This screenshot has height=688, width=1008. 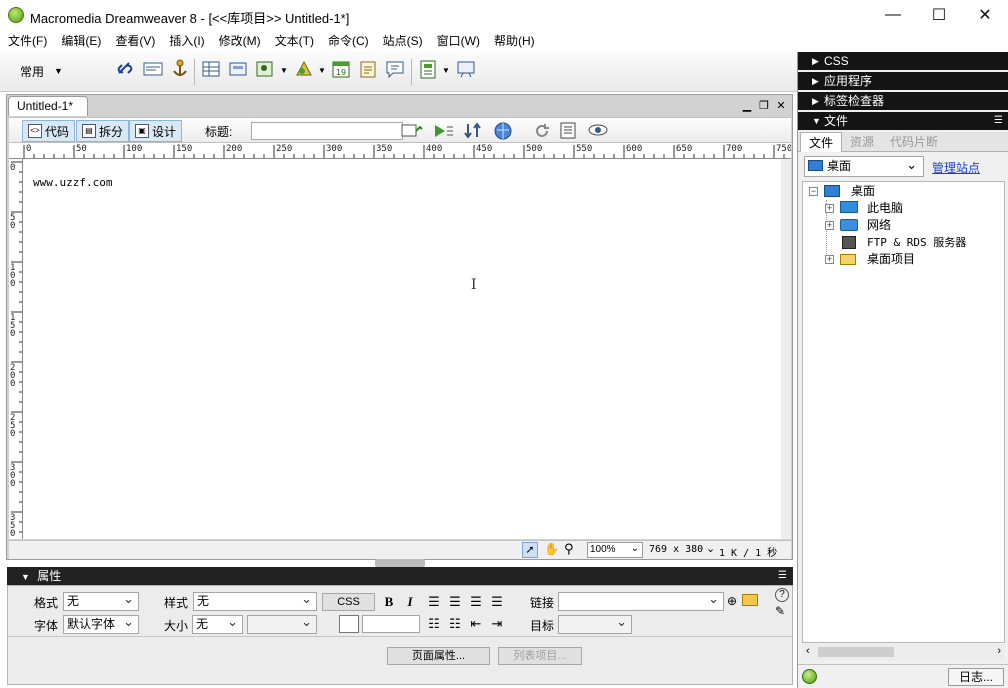 What do you see at coordinates (414, 131) in the screenshot?
I see `file-management-icon` at bounding box center [414, 131].